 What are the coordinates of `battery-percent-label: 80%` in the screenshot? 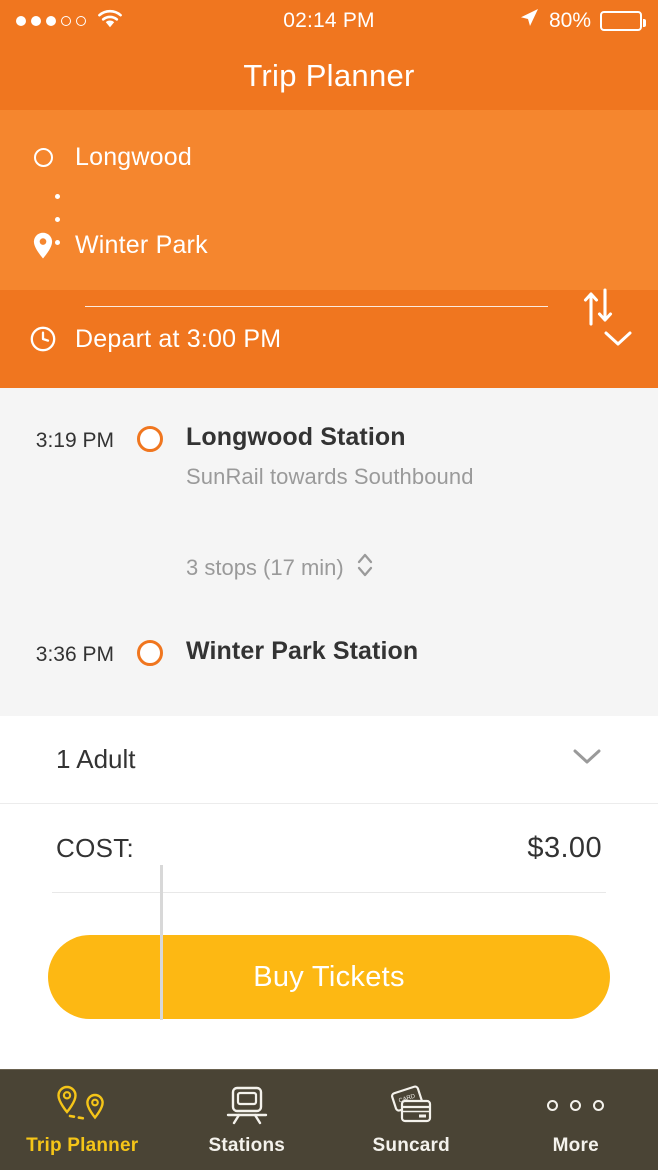 It's located at (569, 20).